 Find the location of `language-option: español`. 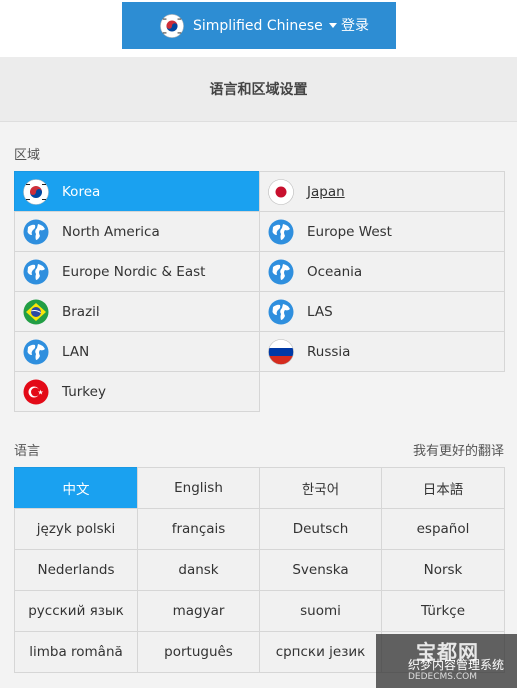

language-option: español is located at coordinates (443, 529).